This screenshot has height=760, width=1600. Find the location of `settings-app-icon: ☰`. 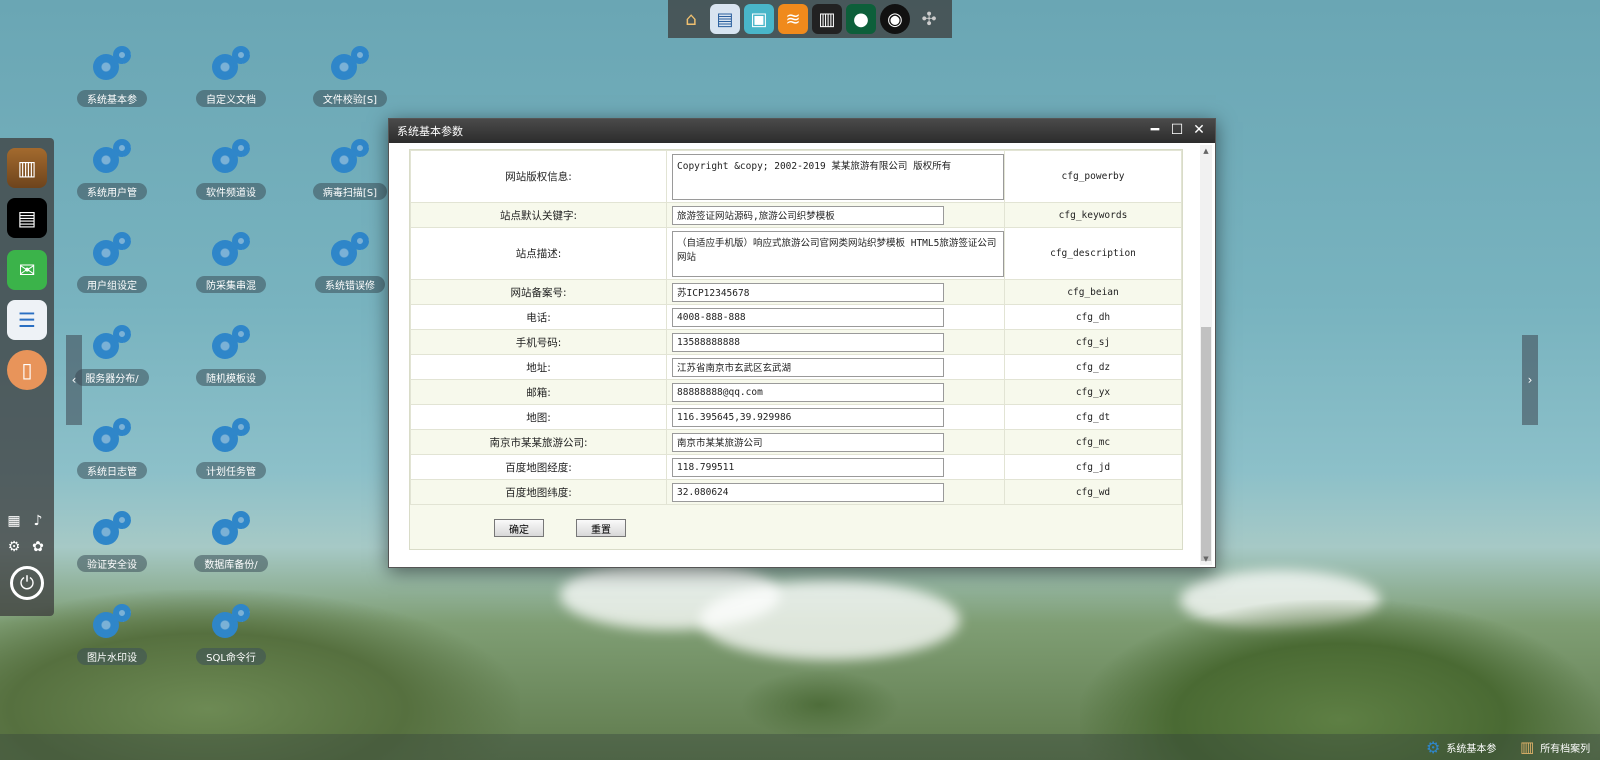

settings-app-icon: ☰ is located at coordinates (27, 320).